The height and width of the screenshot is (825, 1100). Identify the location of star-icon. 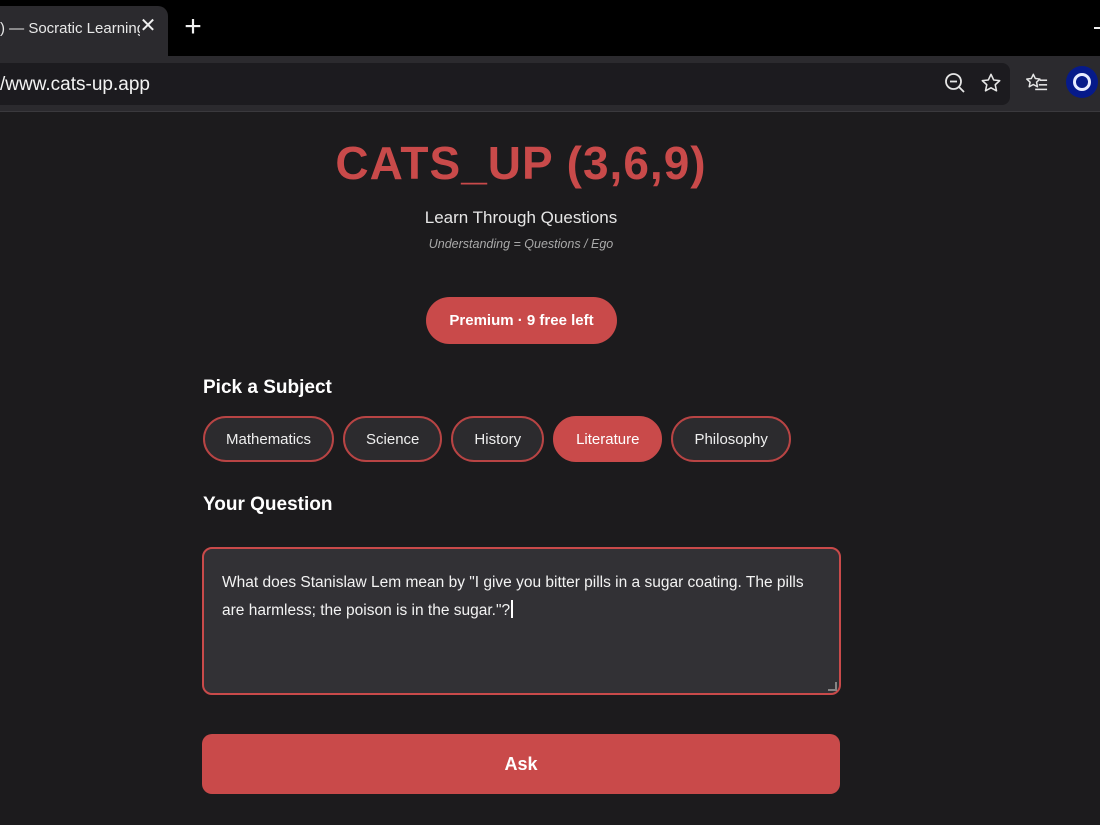
(991, 83).